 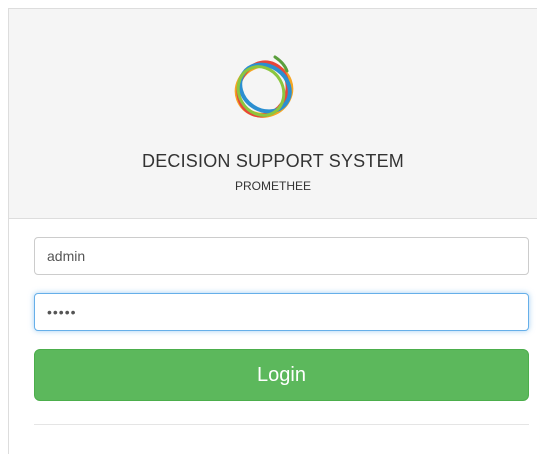 I want to click on divider, so click(x=281, y=424).